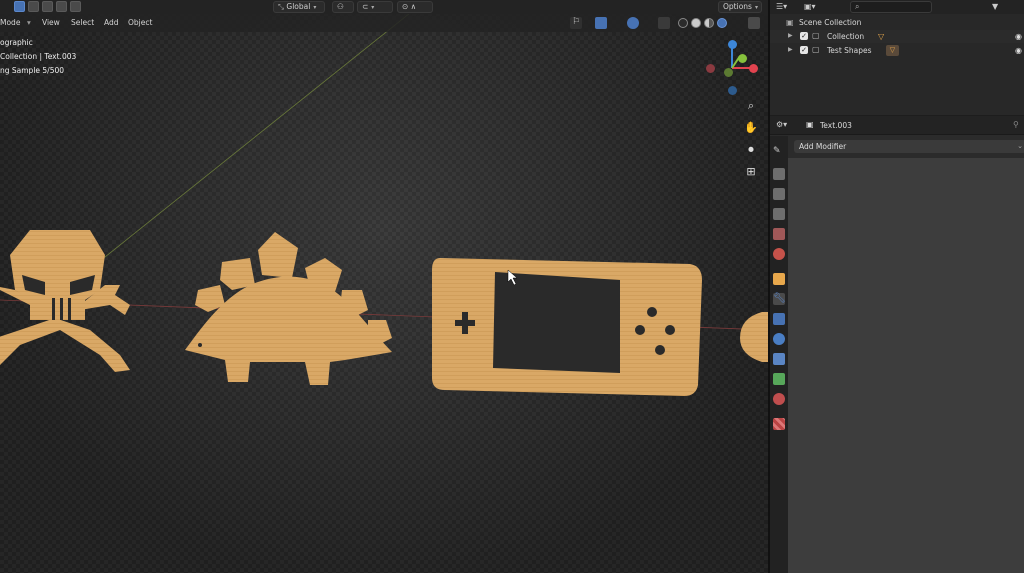 Image resolution: width=1024 pixels, height=573 pixels. I want to click on outliner-editor-icon: ☰▾, so click(781, 6).